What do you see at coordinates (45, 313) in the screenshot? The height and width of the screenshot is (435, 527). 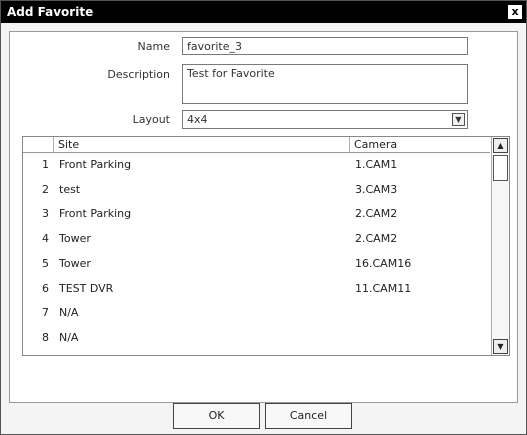 I see `row-number: 7` at bounding box center [45, 313].